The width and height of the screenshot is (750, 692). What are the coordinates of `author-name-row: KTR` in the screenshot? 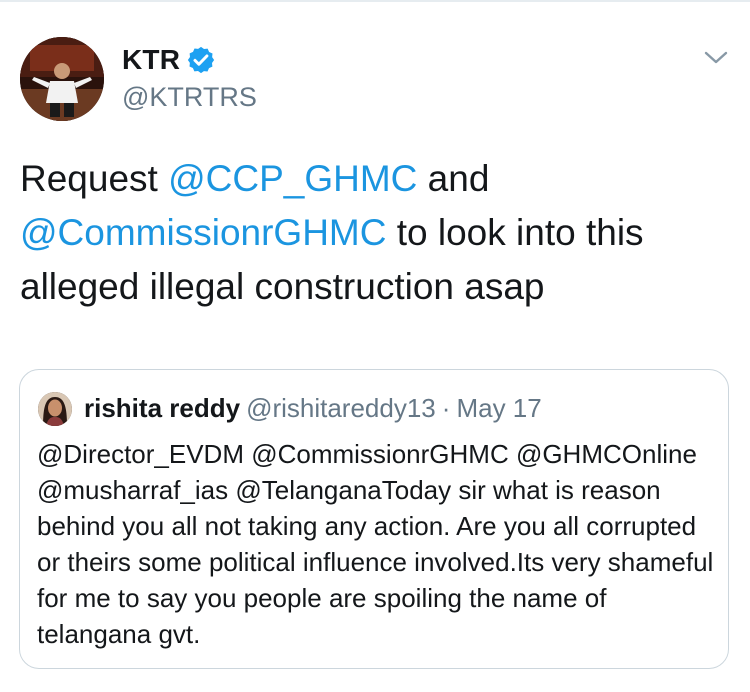 It's located at (169, 60).